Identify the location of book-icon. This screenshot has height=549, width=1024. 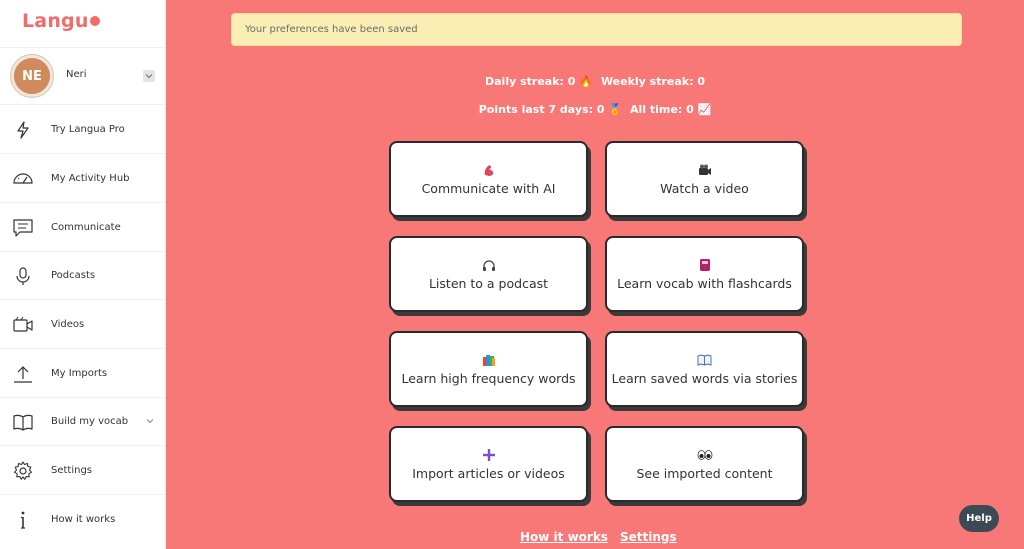
(23, 422).